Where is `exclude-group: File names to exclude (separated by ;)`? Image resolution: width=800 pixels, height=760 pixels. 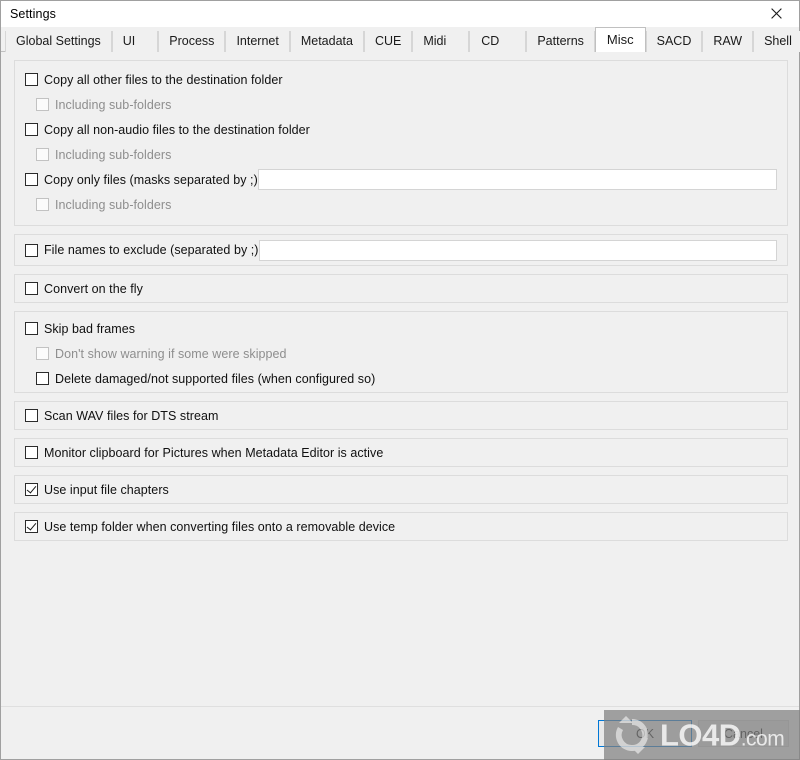 exclude-group: File names to exclude (separated by ;) is located at coordinates (401, 250).